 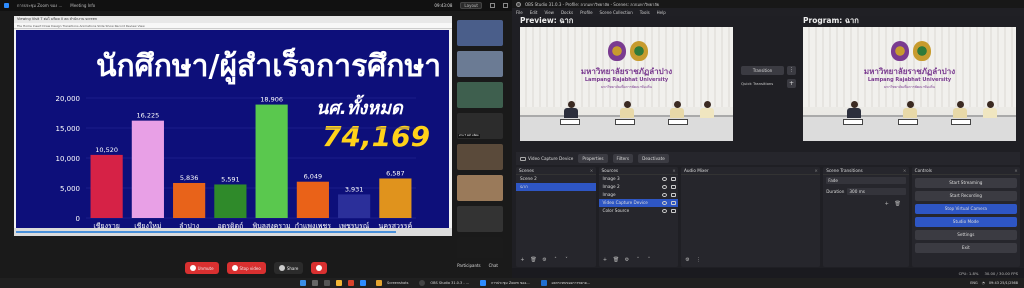 I want to click on transition-button: Transition, so click(x=762, y=70).